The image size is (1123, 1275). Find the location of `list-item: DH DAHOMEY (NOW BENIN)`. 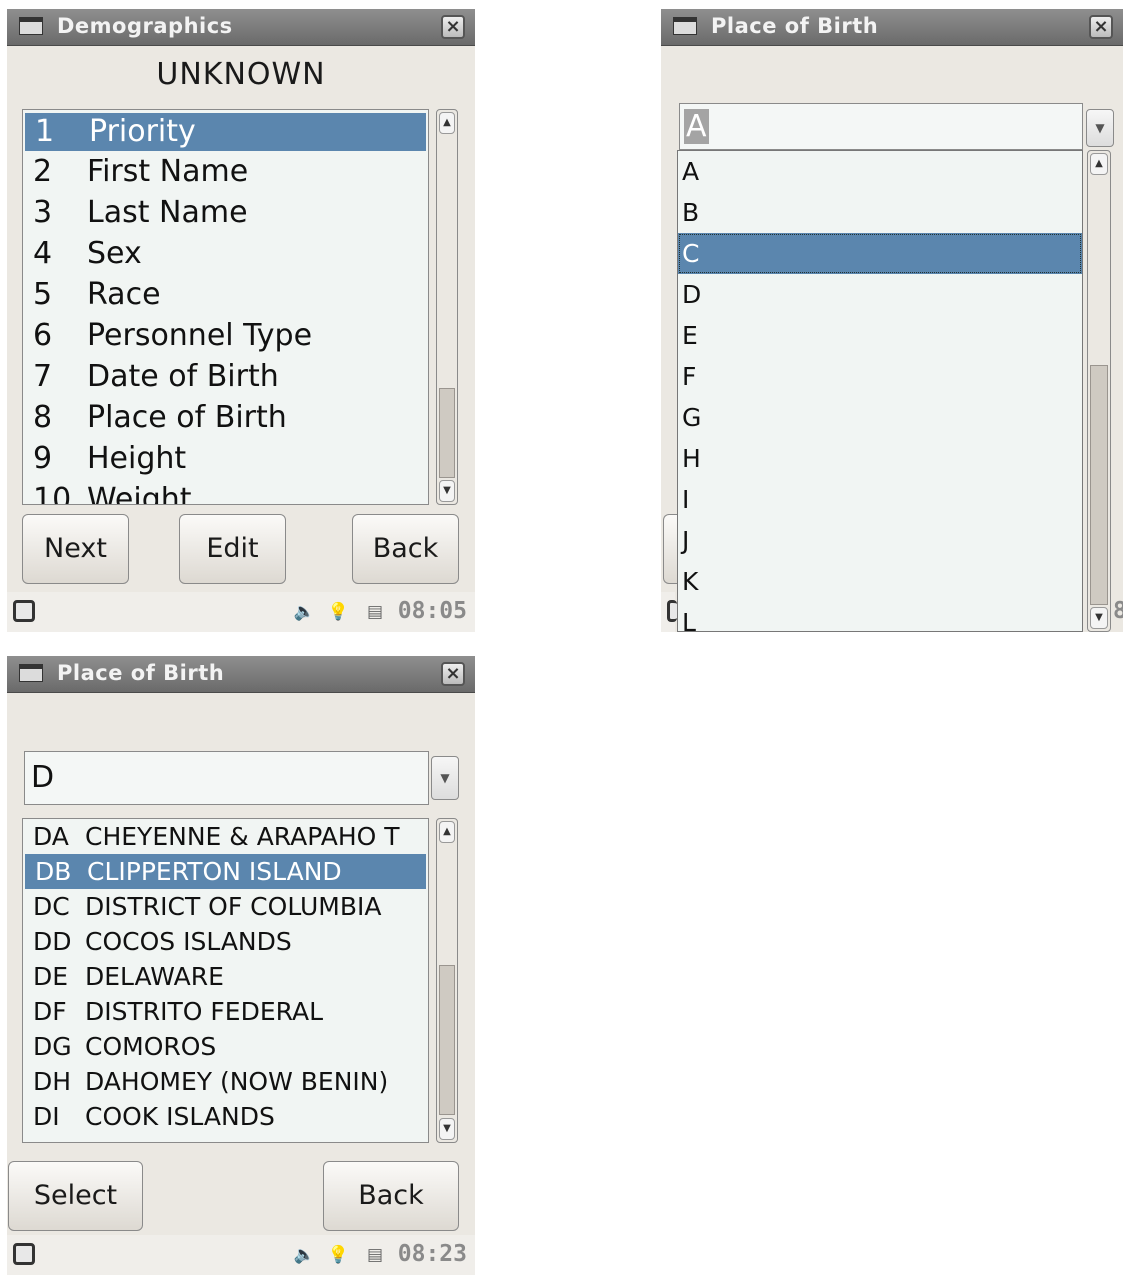

list-item: DH DAHOMEY (NOW BENIN) is located at coordinates (225, 1081).